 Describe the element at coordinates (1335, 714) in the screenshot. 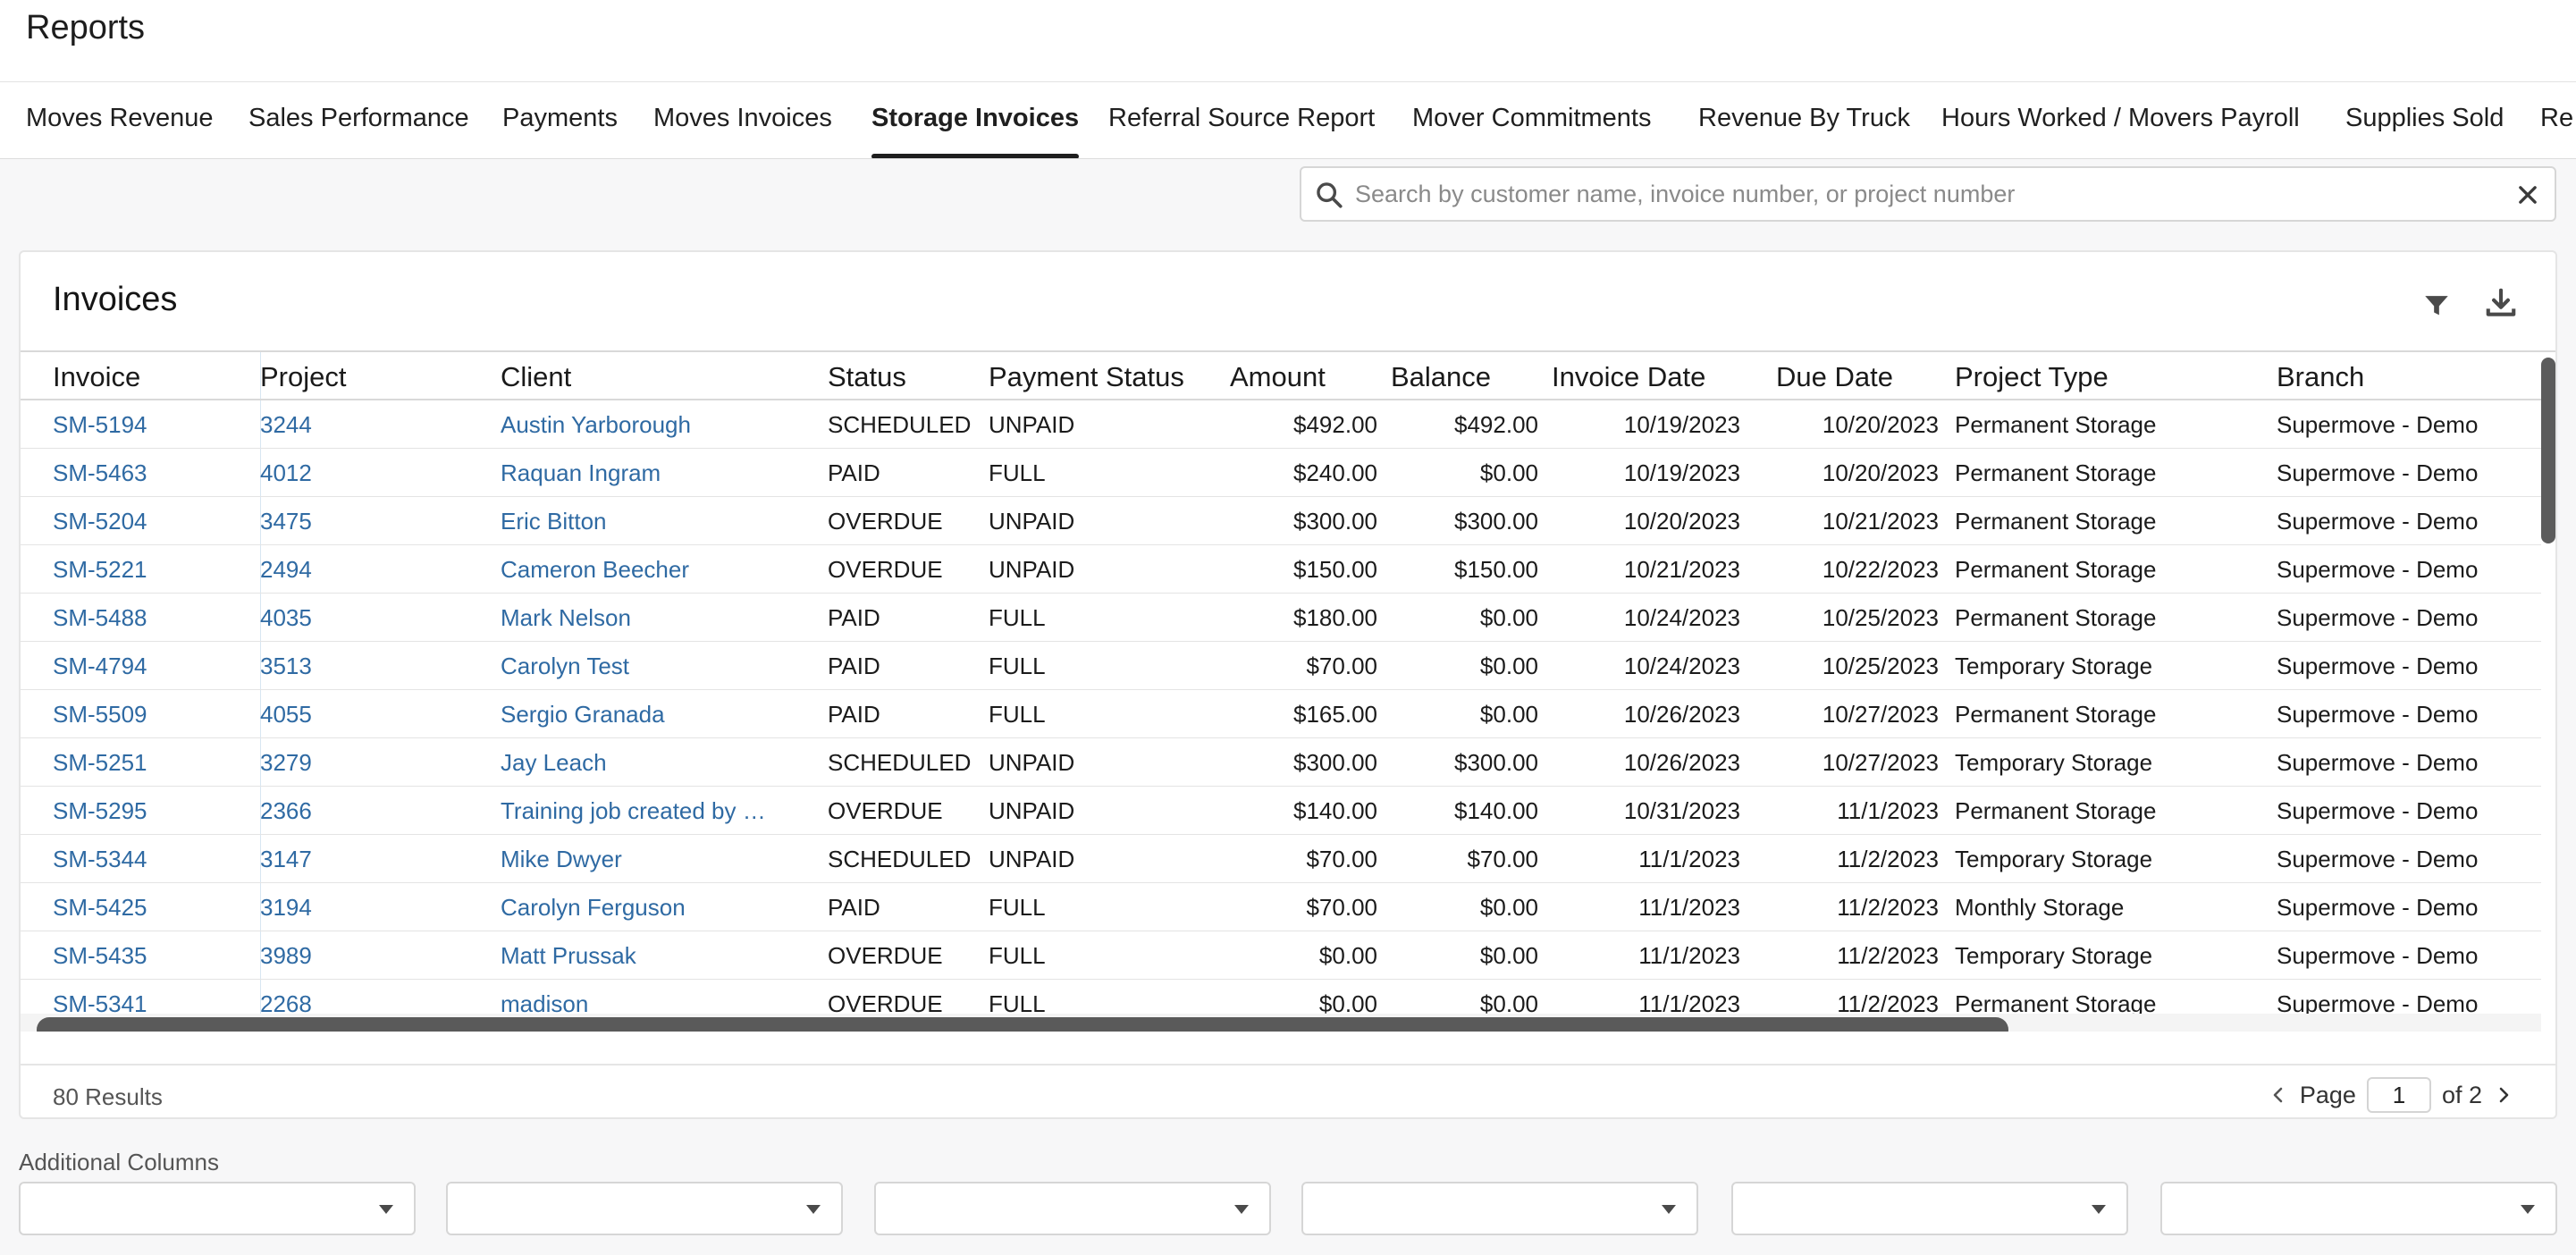

I see `cell-amount: $165.00` at that location.